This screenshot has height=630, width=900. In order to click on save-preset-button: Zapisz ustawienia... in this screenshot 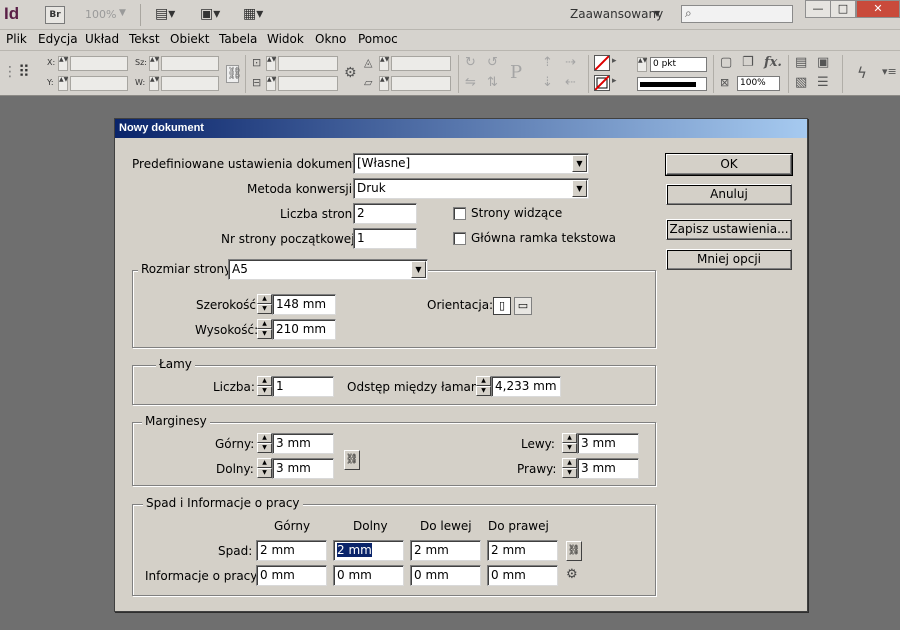, I will do `click(729, 229)`.